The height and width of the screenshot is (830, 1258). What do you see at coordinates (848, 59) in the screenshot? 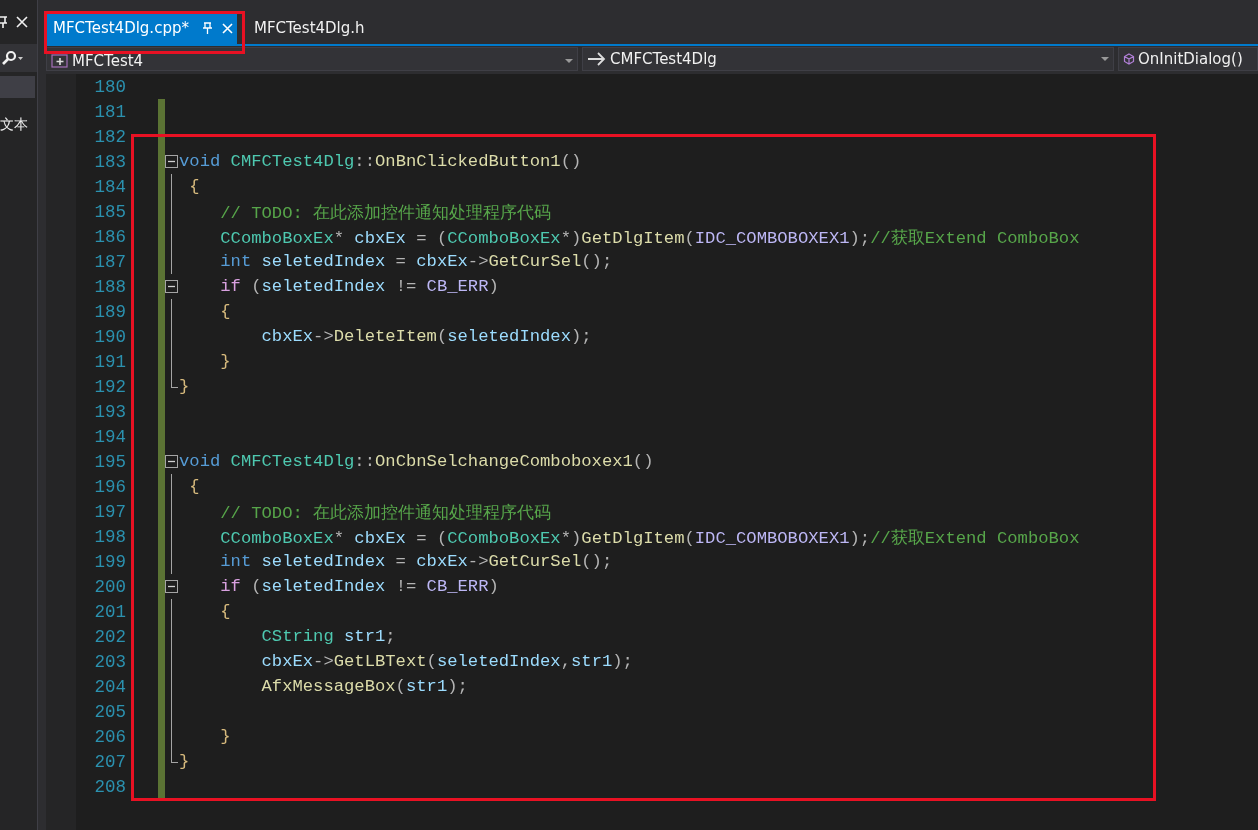
I see `class-dropdown: CMFCTest4Dlg` at bounding box center [848, 59].